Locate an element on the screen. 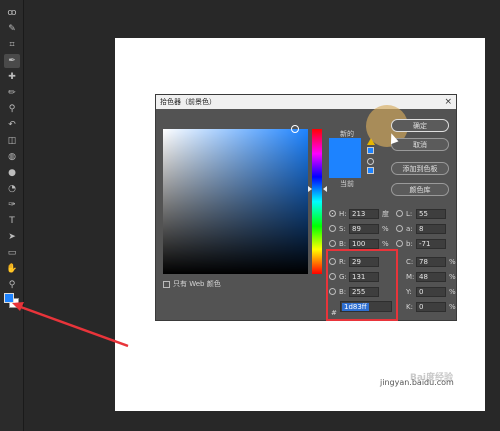 This screenshot has width=500, height=431. web-safe-warning-icon is located at coordinates (370, 161).